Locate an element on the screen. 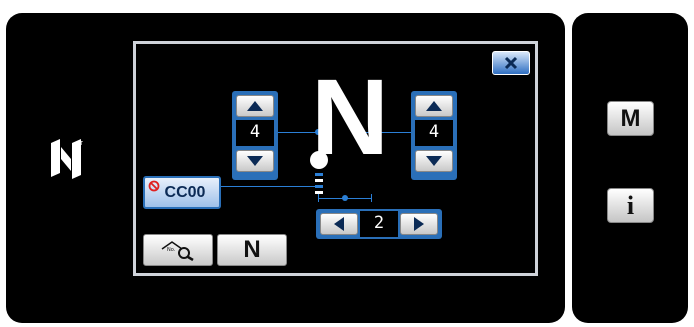 The height and width of the screenshot is (327, 694). svg-text: No. is located at coordinates (171, 250).